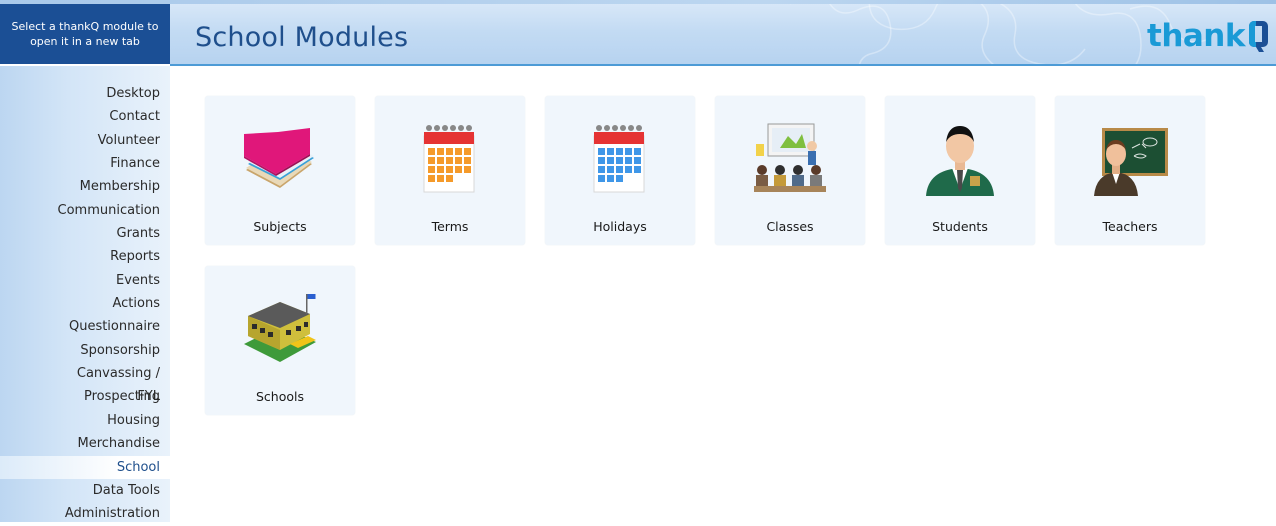 This screenshot has width=1276, height=526. What do you see at coordinates (85, 326) in the screenshot?
I see `sidebar-item-questionnaire: Questionnaire` at bounding box center [85, 326].